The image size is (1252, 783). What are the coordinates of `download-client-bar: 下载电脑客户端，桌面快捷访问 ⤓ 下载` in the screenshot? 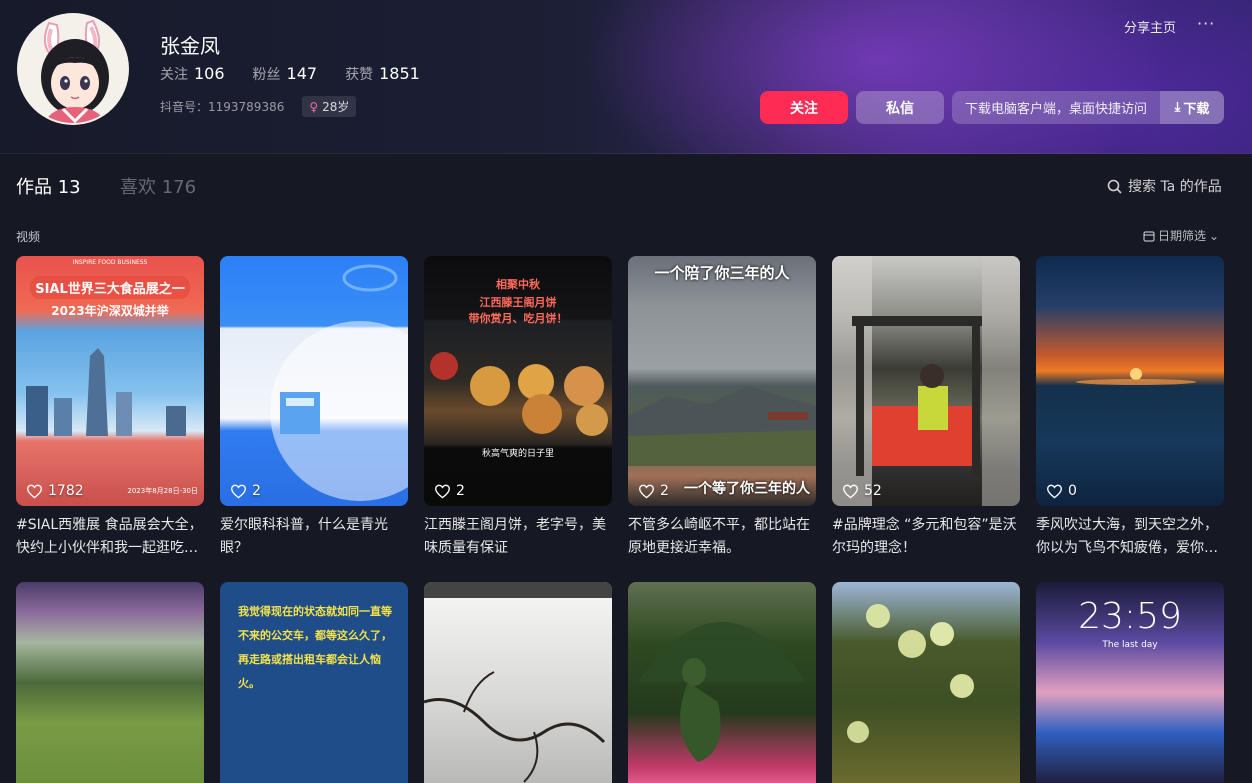 It's located at (1088, 107).